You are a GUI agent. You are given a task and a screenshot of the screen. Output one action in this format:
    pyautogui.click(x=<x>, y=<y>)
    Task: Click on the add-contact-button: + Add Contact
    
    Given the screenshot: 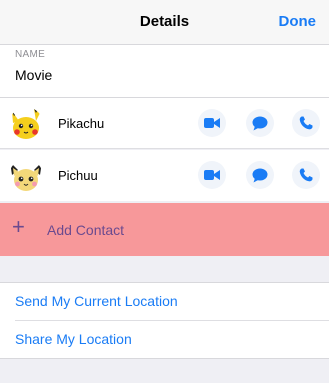 What is the action you would take?
    pyautogui.click(x=164, y=229)
    